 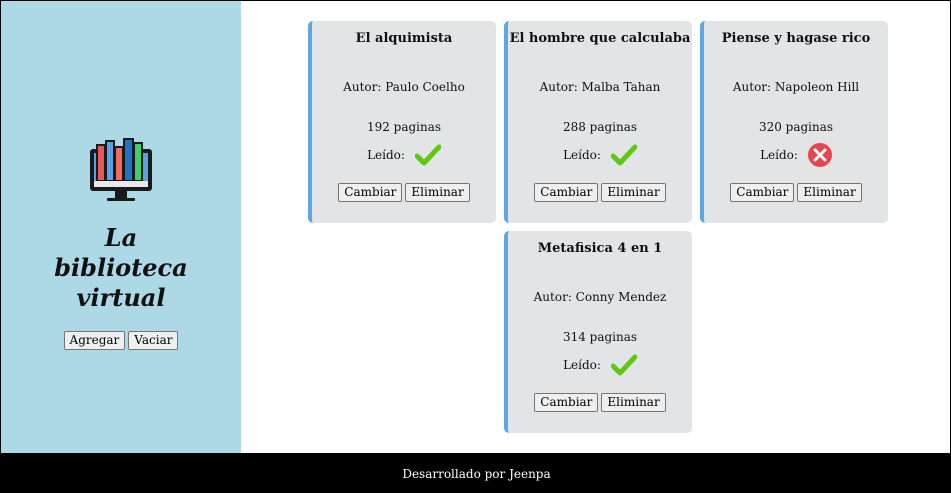 What do you see at coordinates (796, 38) in the screenshot?
I see `book-title: Piense y hagase rico` at bounding box center [796, 38].